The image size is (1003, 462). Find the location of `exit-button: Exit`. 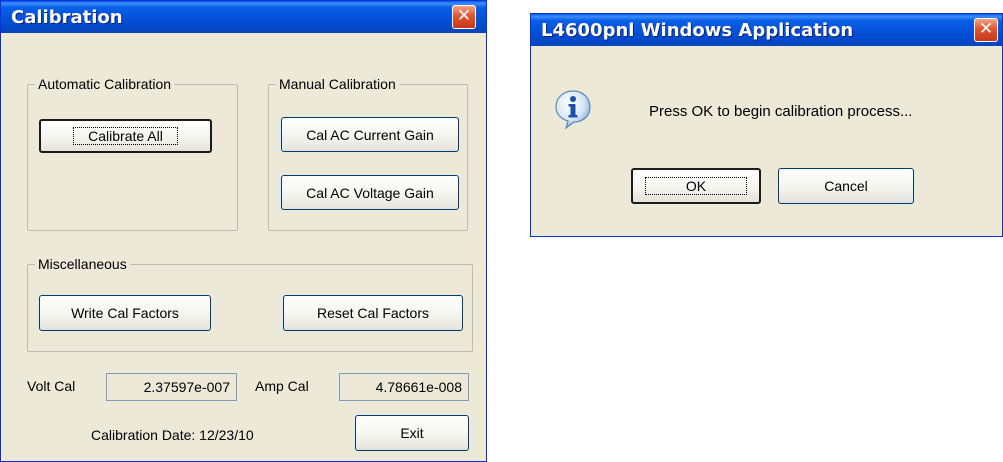

exit-button: Exit is located at coordinates (412, 433).